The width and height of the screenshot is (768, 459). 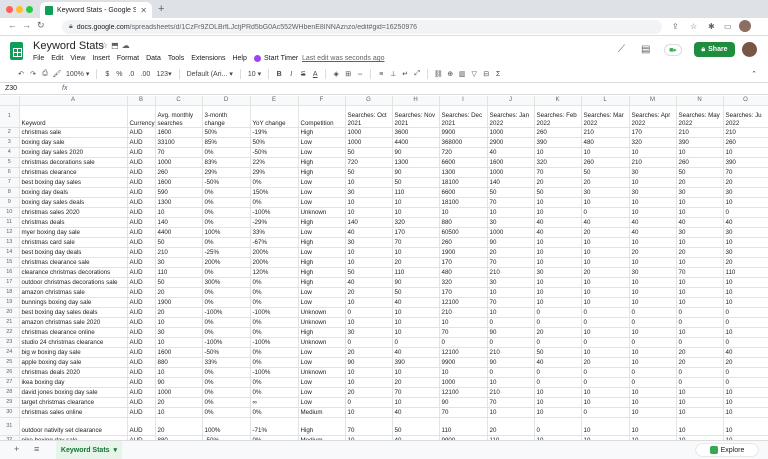 What do you see at coordinates (226, 232) in the screenshot?
I see `cell: 100%` at bounding box center [226, 232].